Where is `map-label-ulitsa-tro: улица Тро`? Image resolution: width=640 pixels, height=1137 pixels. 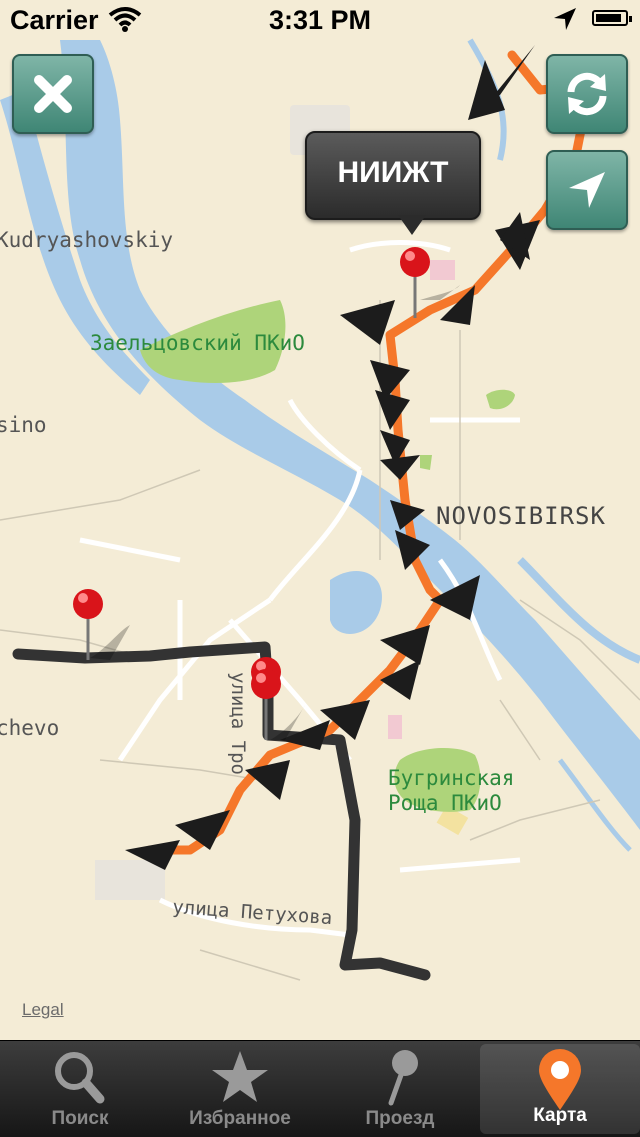 map-label-ulitsa-tro: улица Тро is located at coordinates (238, 723).